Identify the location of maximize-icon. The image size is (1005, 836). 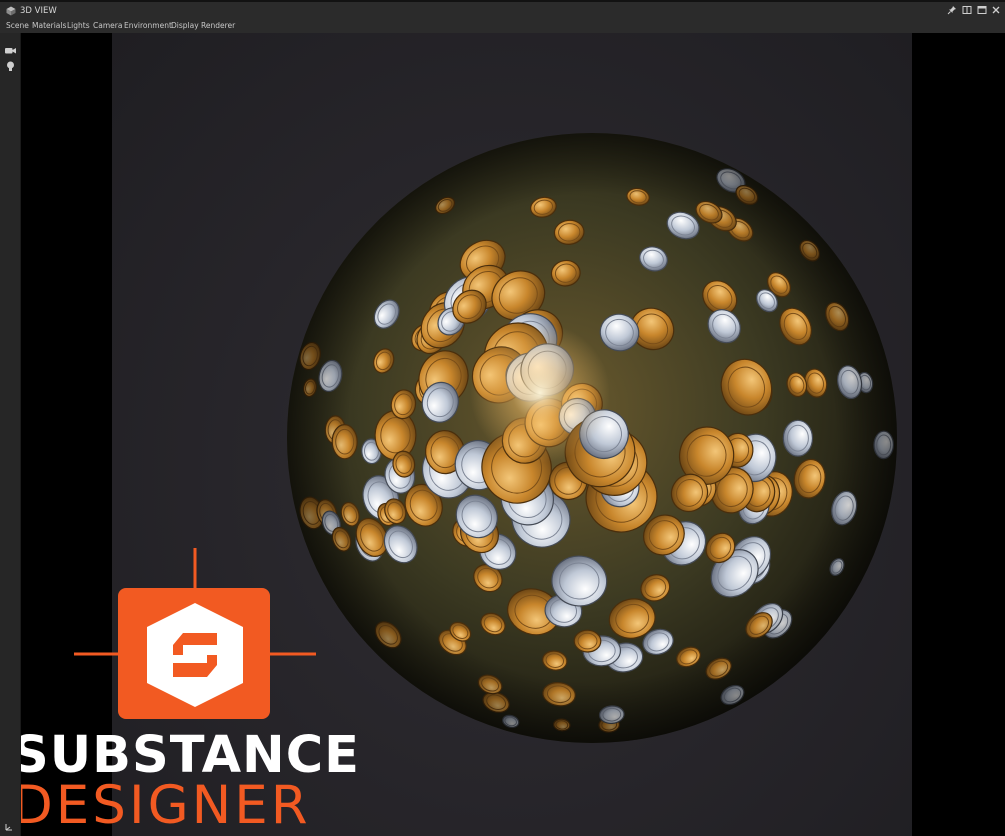
(982, 10).